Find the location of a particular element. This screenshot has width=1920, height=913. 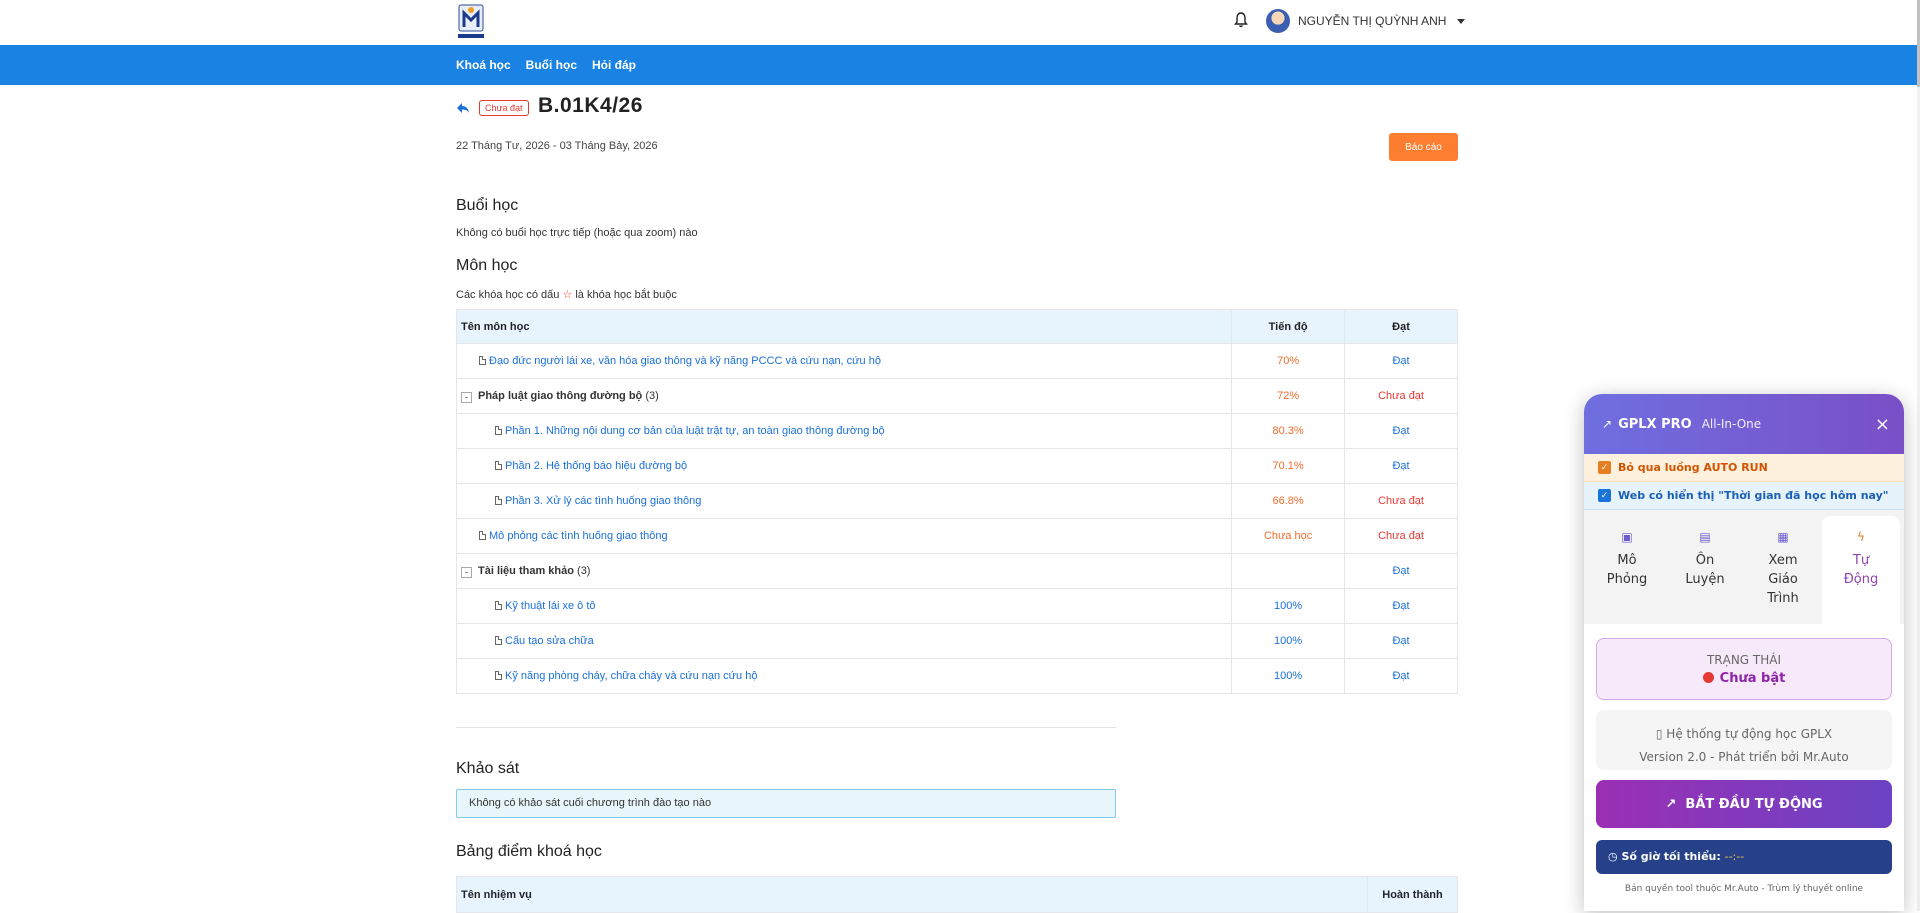

tab-simulation: ▣ Mô Phỏng is located at coordinates (1627, 570).